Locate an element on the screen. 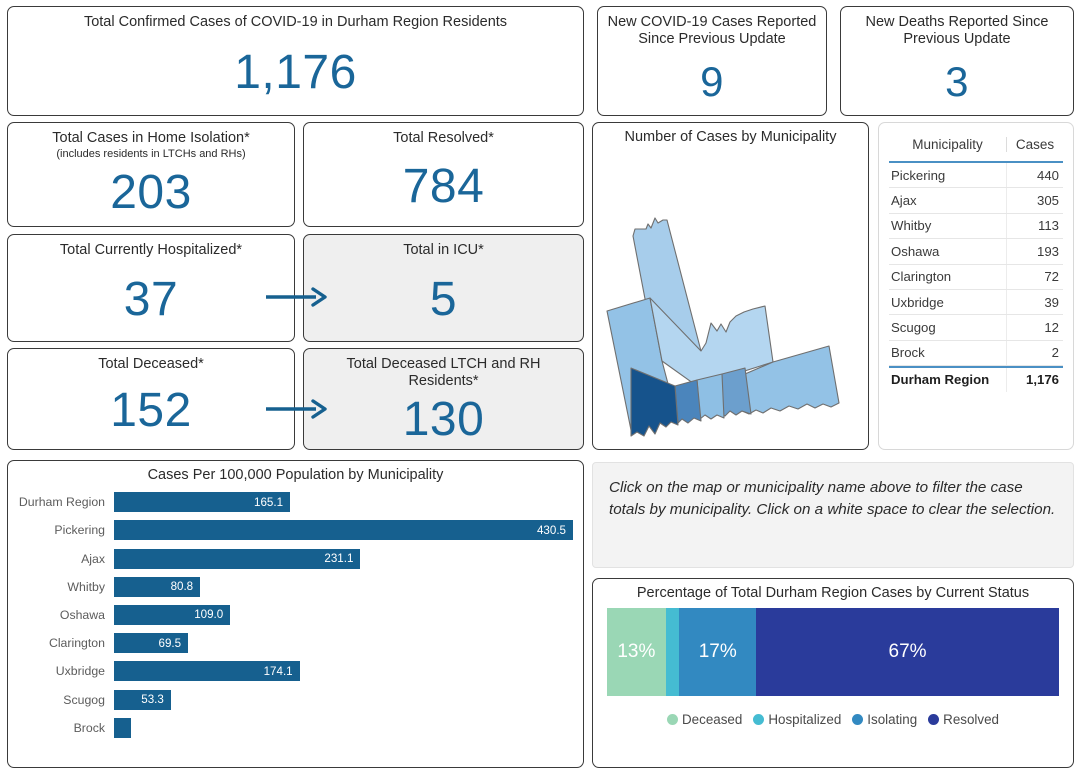 The width and height of the screenshot is (1080, 774). map-panel: Number of Cases by Municipality is located at coordinates (730, 286).